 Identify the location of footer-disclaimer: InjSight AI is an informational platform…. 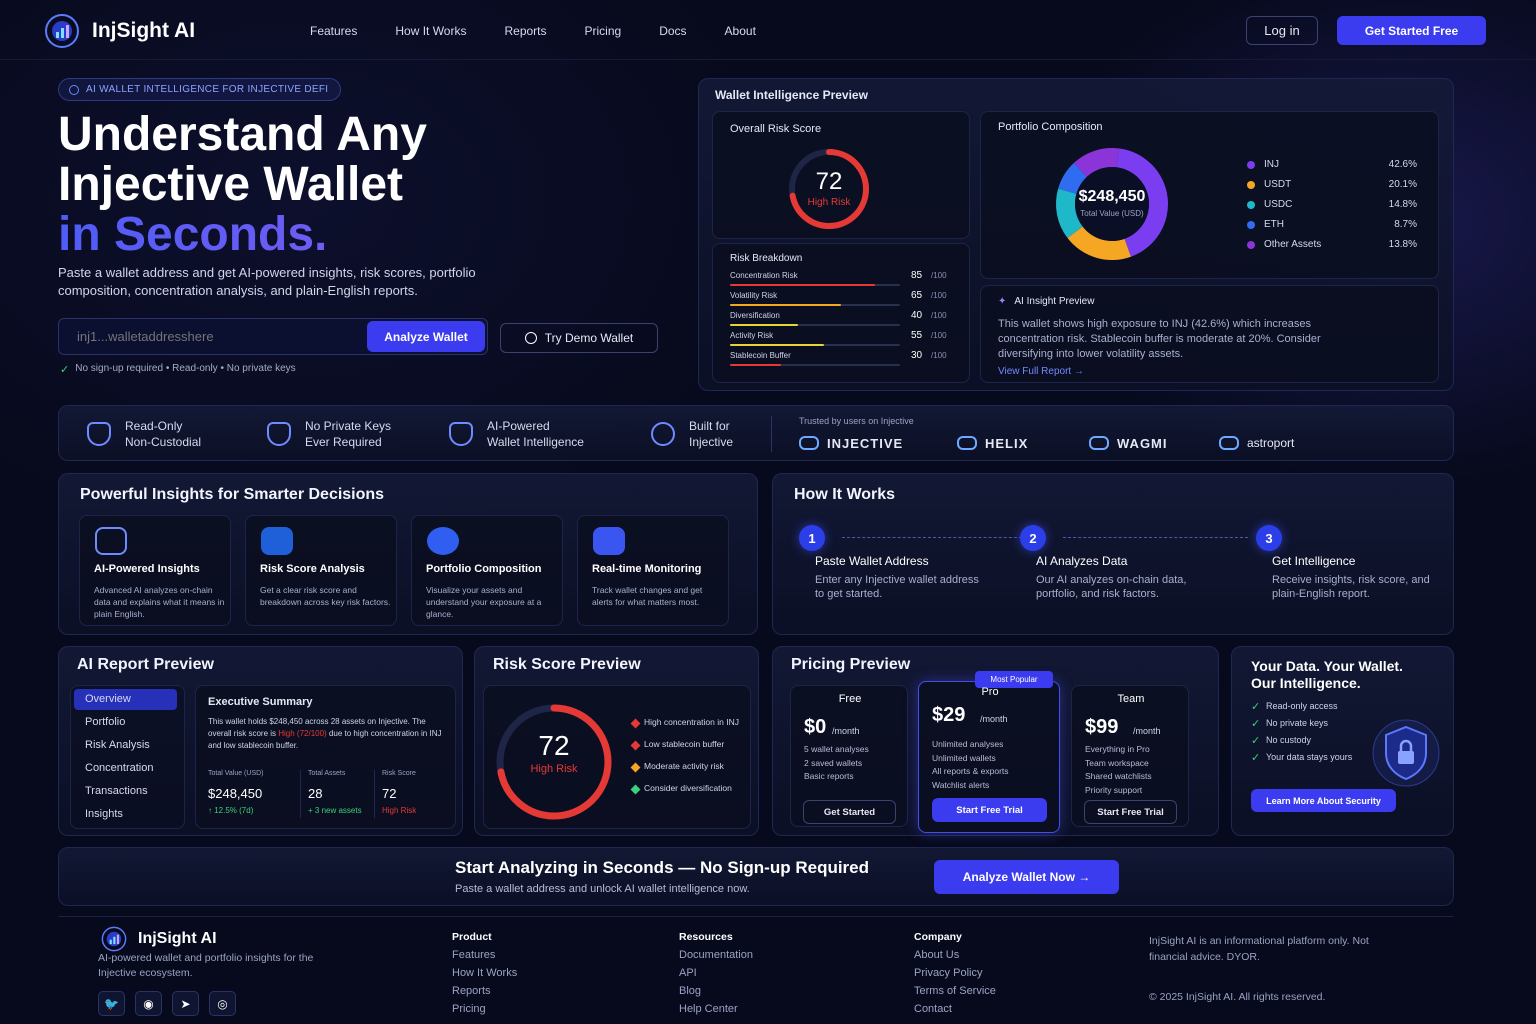
(1259, 949).